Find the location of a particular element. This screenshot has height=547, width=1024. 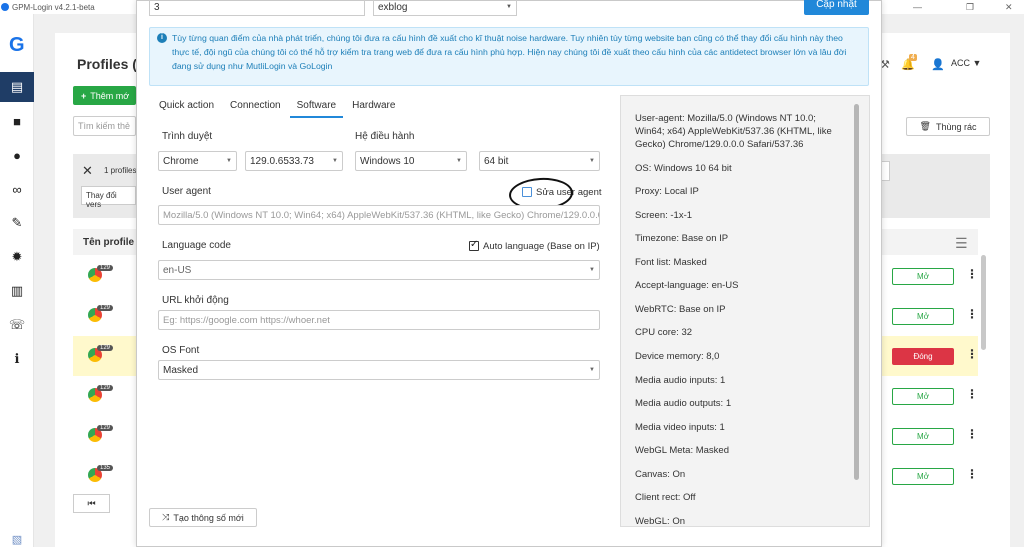

account-menu: ACC ▼ is located at coordinates (966, 63).